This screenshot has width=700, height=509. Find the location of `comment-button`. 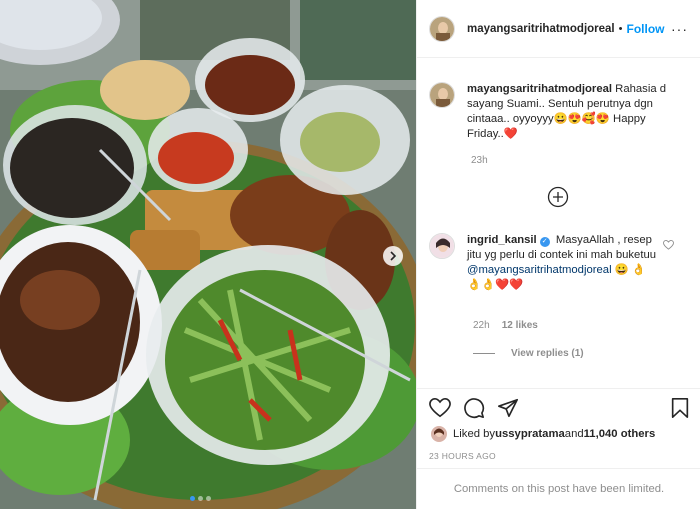

comment-button is located at coordinates (474, 408).